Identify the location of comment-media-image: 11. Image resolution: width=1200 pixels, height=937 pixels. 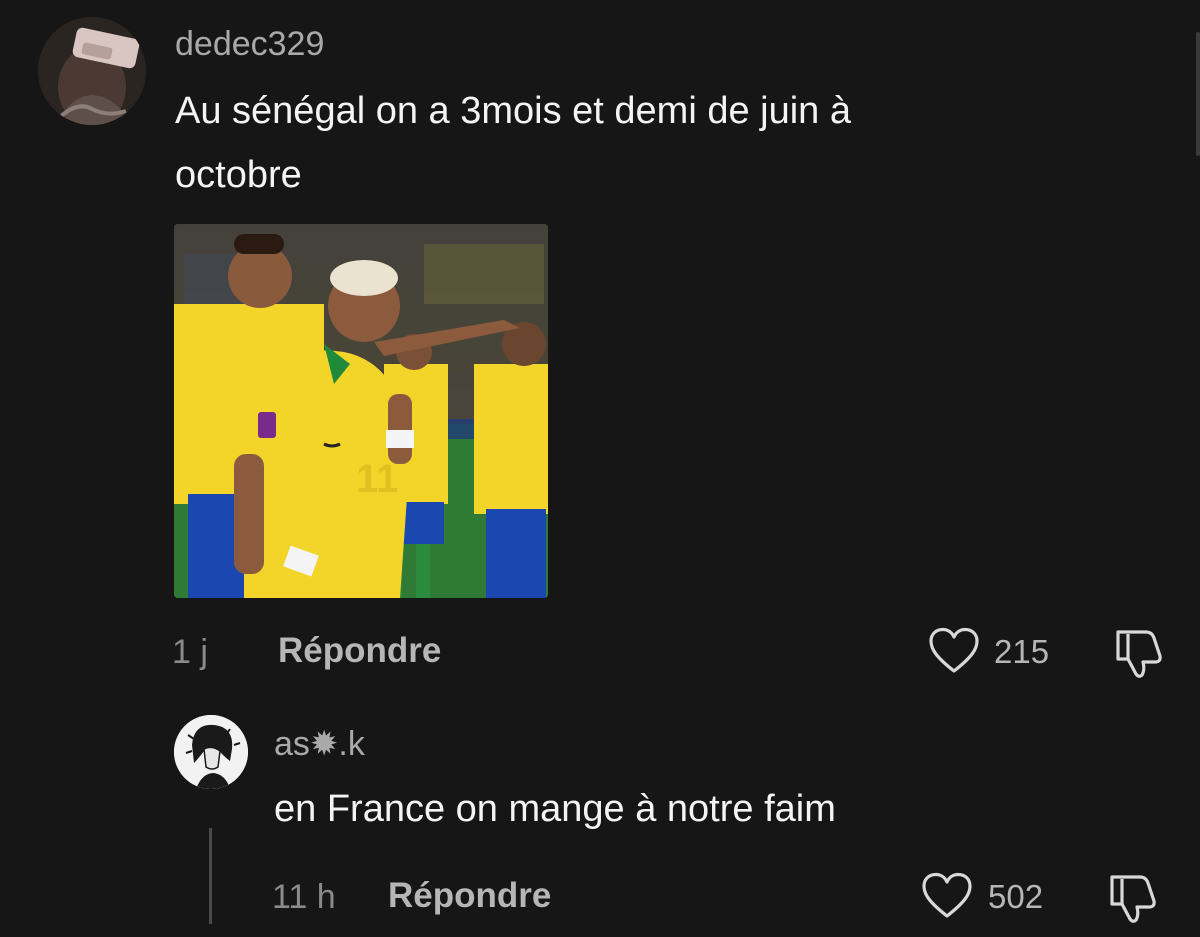
(361, 411).